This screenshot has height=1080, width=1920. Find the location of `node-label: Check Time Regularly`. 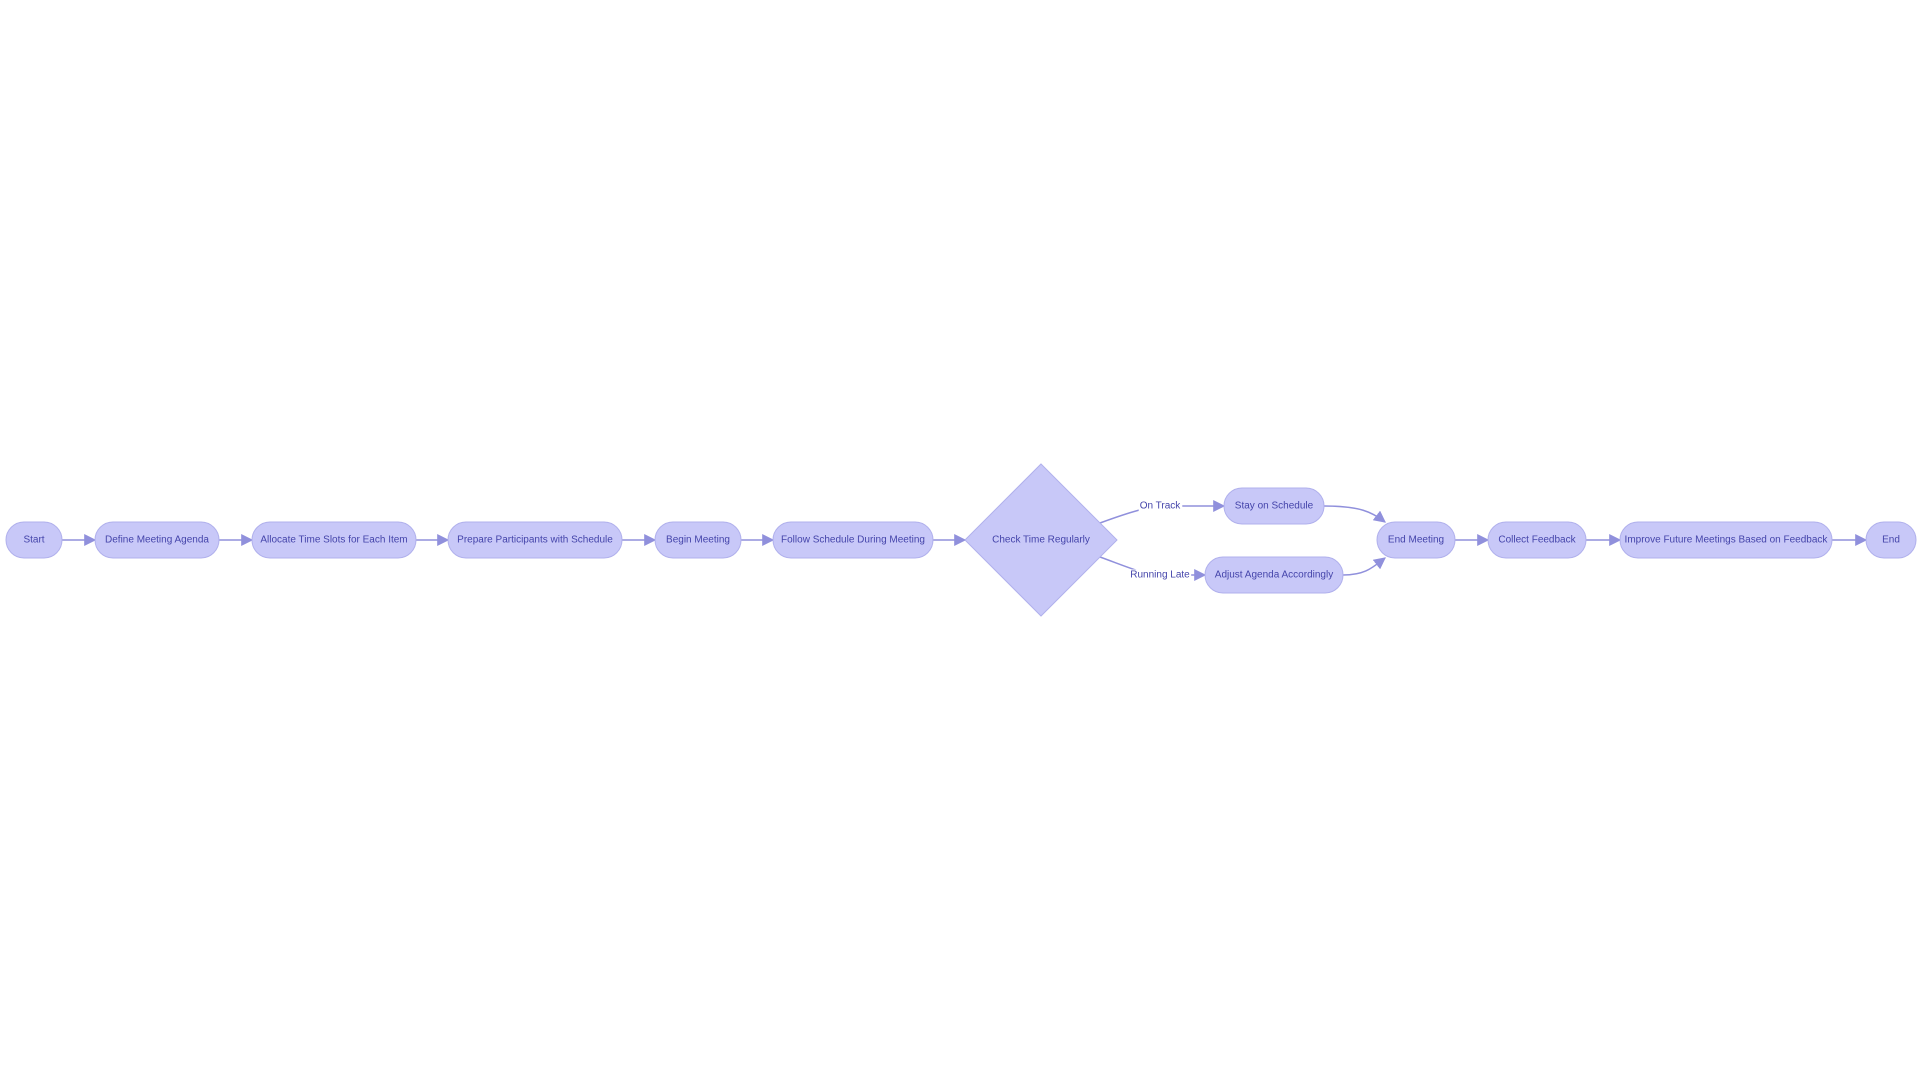

node-label: Check Time Regularly is located at coordinates (1041, 540).